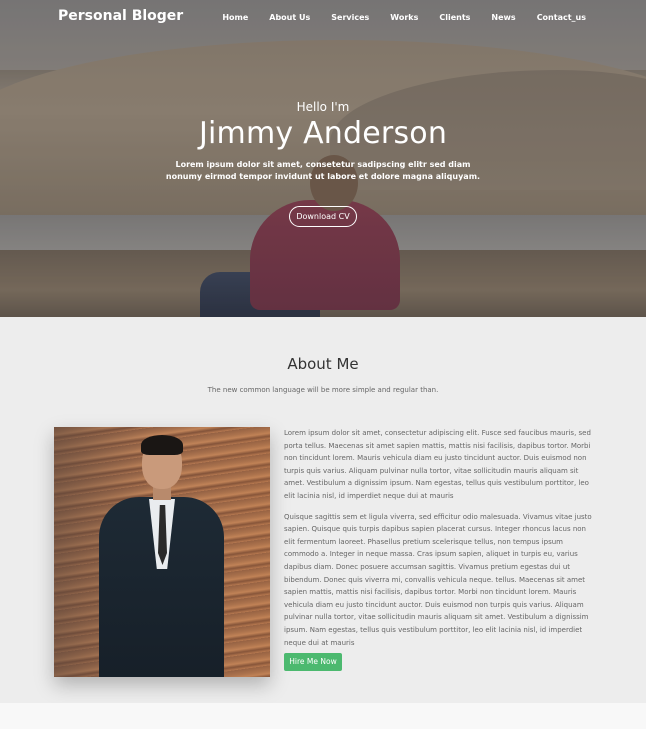 The width and height of the screenshot is (646, 729). I want to click on nav-item-home: Home, so click(235, 17).